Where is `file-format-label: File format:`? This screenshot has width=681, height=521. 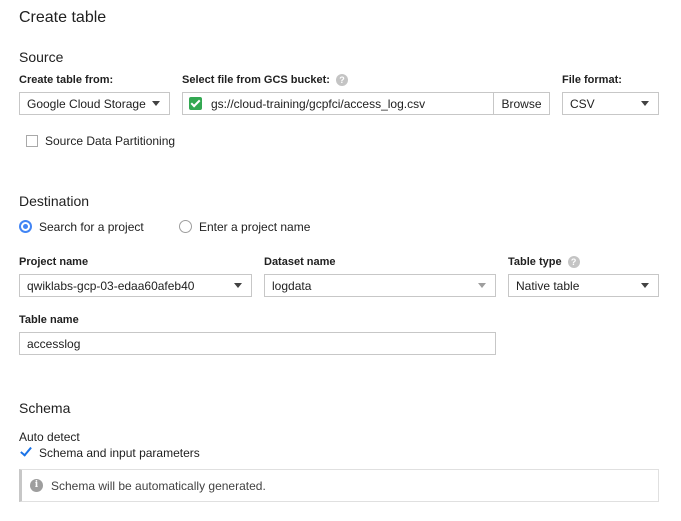 file-format-label: File format: is located at coordinates (592, 80).